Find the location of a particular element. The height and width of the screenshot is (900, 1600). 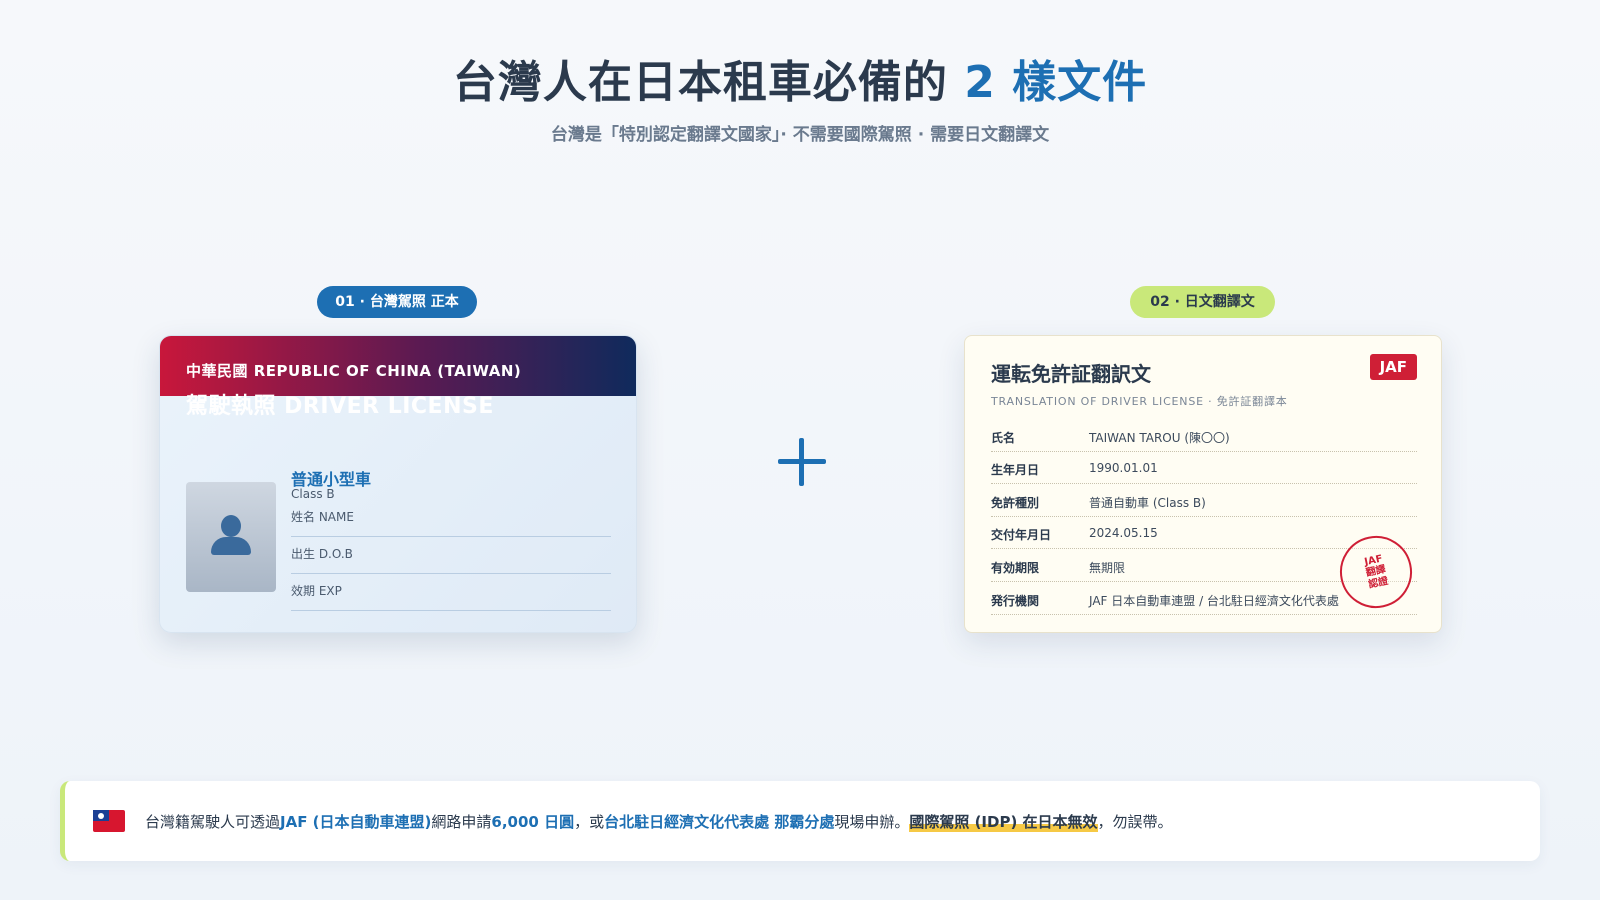

row-key: 発行機関 is located at coordinates (1015, 601).